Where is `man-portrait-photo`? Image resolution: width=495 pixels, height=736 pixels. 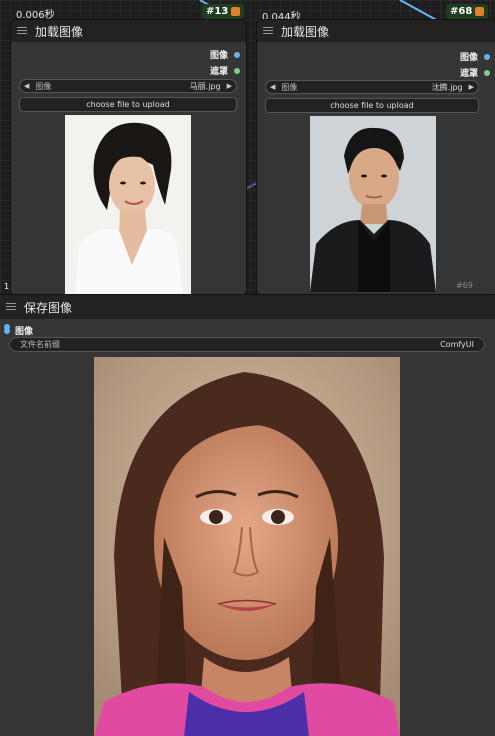
man-portrait-photo is located at coordinates (373, 204).